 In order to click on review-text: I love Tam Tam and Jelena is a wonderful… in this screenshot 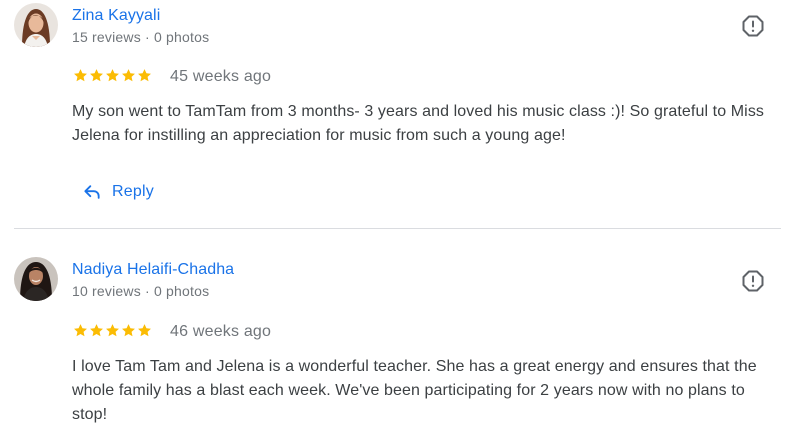, I will do `click(414, 390)`.